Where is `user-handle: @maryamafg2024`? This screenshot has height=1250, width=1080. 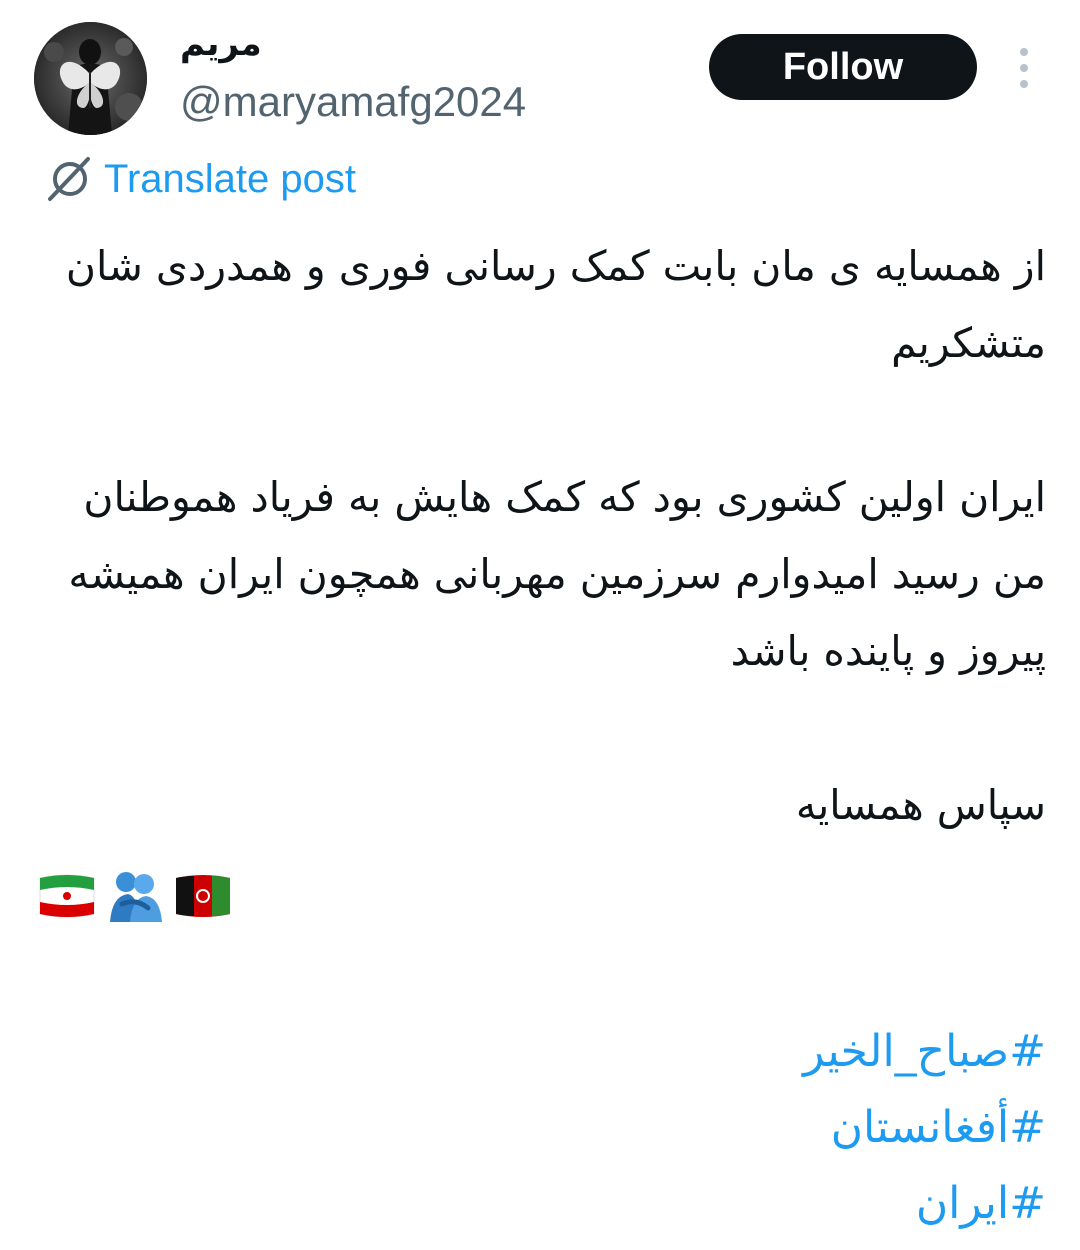 user-handle: @maryamafg2024 is located at coordinates (353, 102).